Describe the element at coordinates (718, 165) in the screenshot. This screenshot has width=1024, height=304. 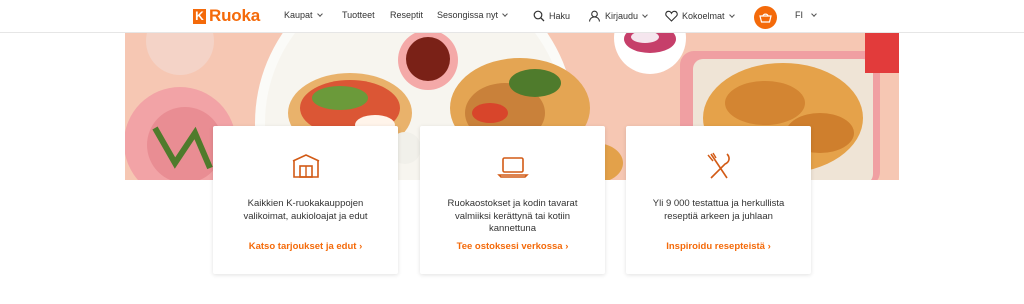
I see `fork-knife-icon` at that location.